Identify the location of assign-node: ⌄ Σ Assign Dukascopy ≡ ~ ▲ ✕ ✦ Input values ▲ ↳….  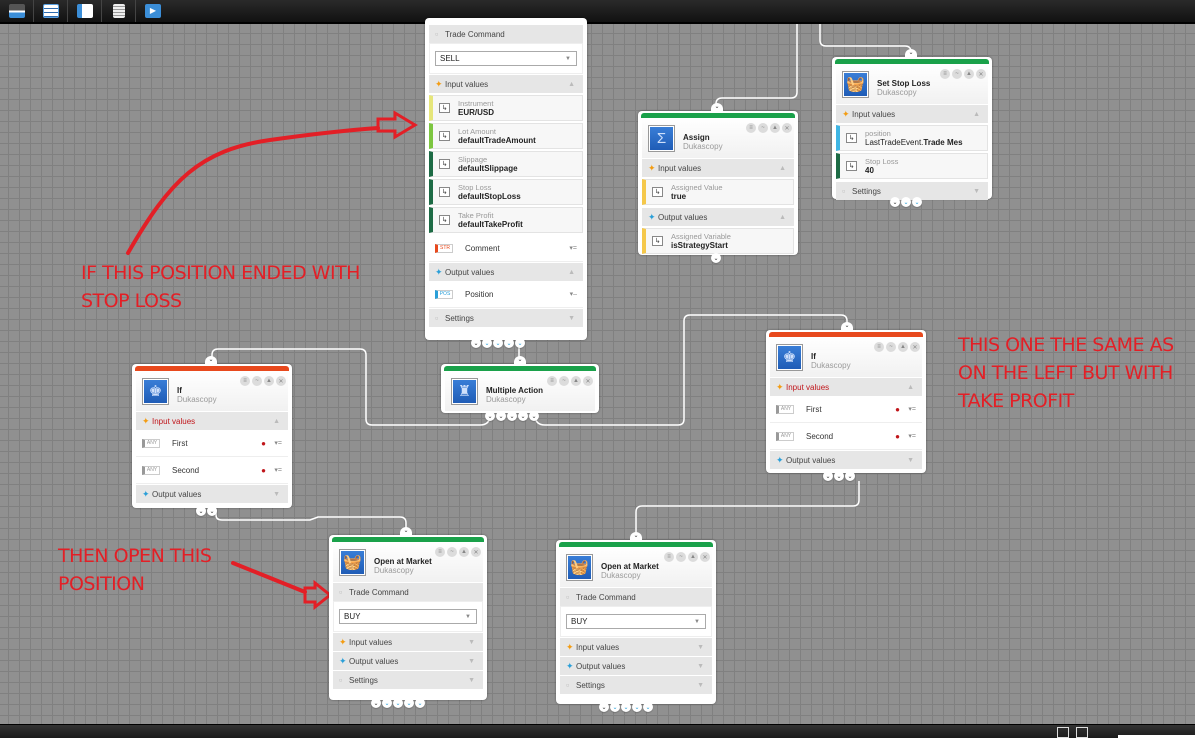
(718, 183).